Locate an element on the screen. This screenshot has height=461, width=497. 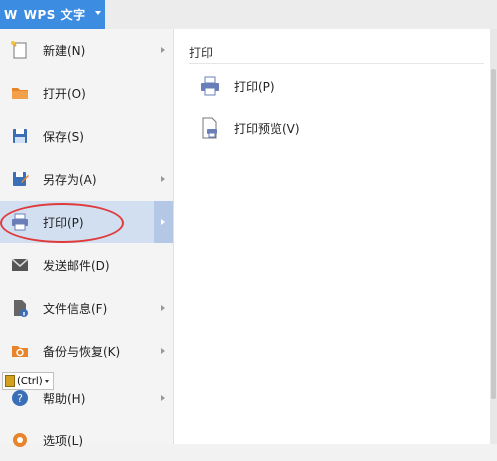
save-icon is located at coordinates (20, 136).